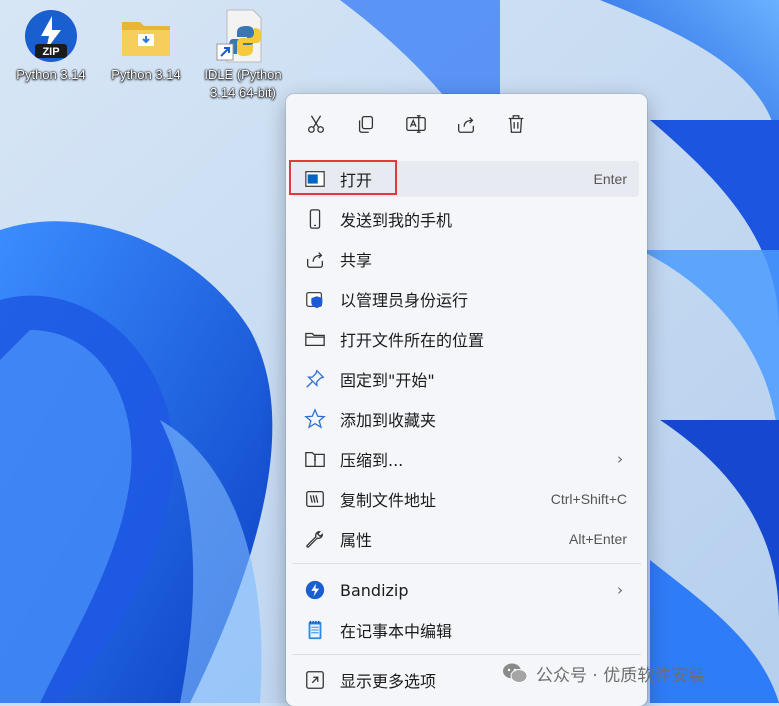  Describe the element at coordinates (315, 630) in the screenshot. I see `notepad-icon` at that location.